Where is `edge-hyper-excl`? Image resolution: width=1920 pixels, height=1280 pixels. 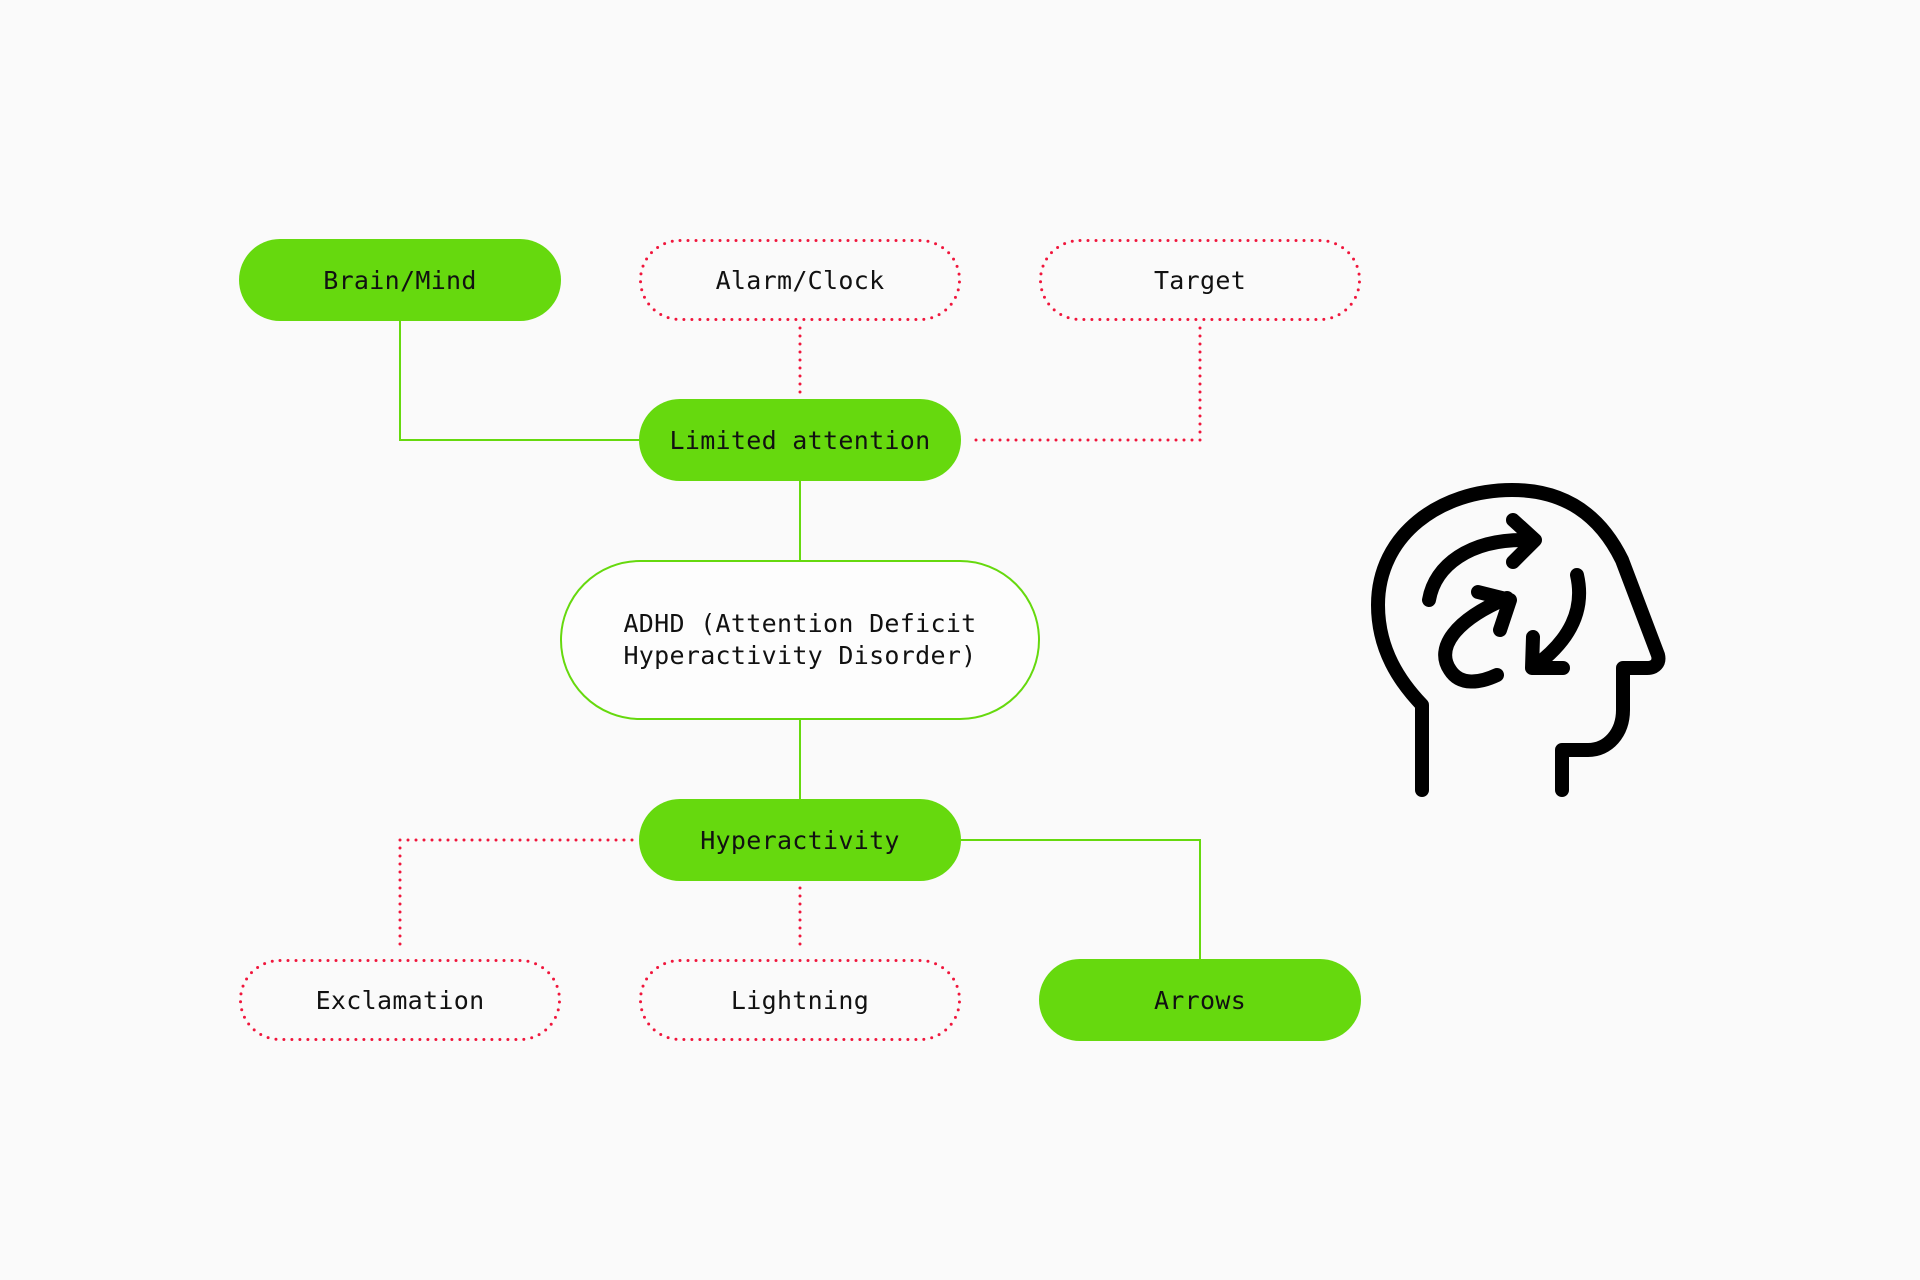
edge-hyper-excl is located at coordinates (516, 896).